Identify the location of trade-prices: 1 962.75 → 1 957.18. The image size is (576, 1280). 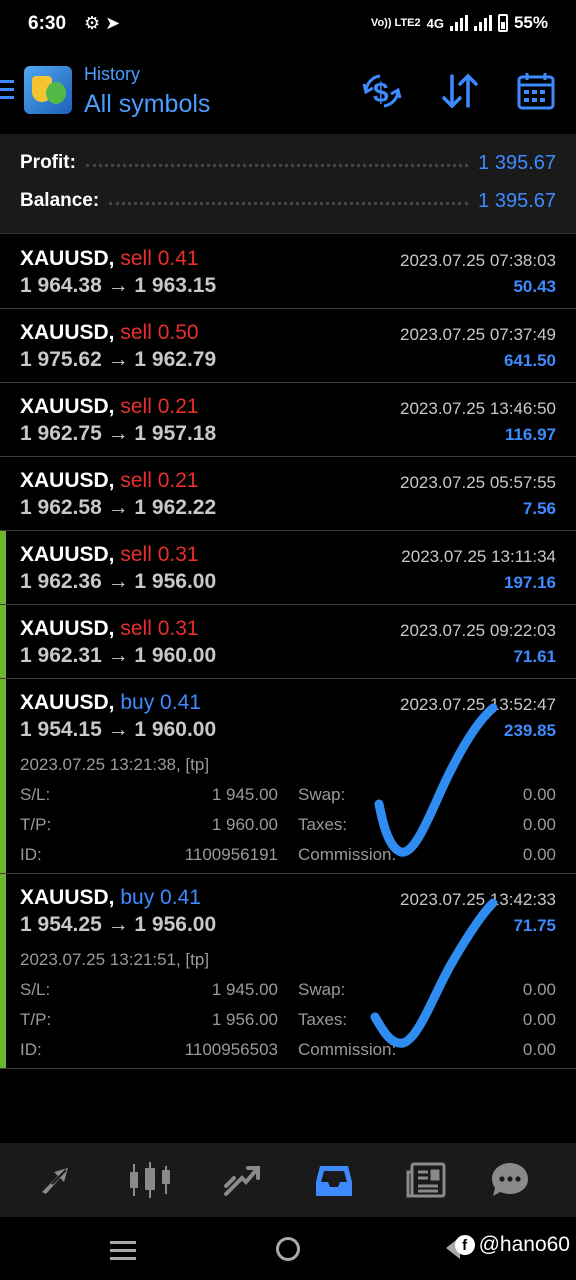
(118, 433).